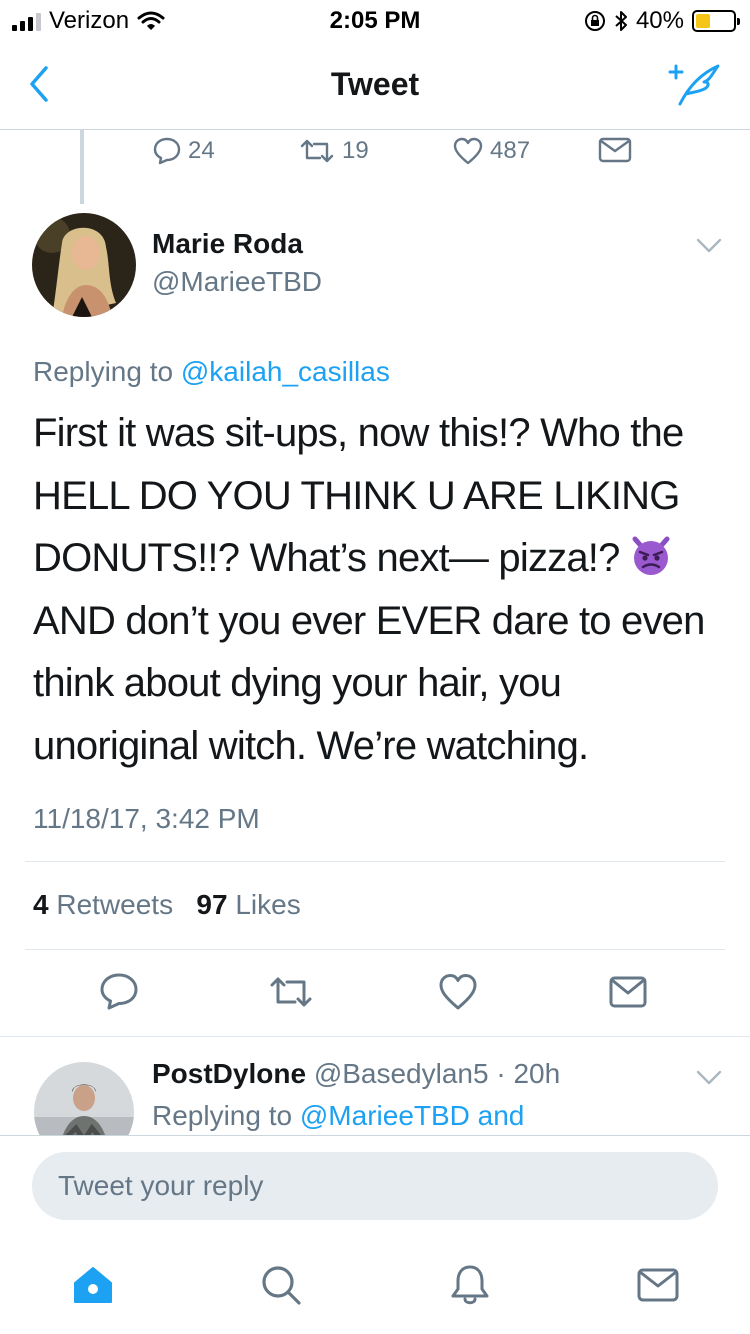 This screenshot has height=1334, width=750. I want to click on reply-author-photo, so click(84, 1098).